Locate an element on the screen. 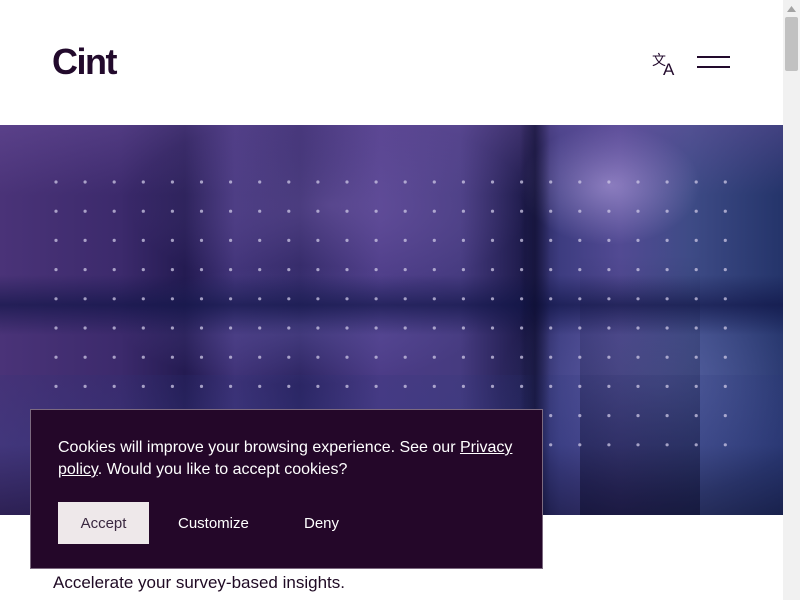 This screenshot has height=600, width=800. vertical-scrollbar is located at coordinates (791, 300).